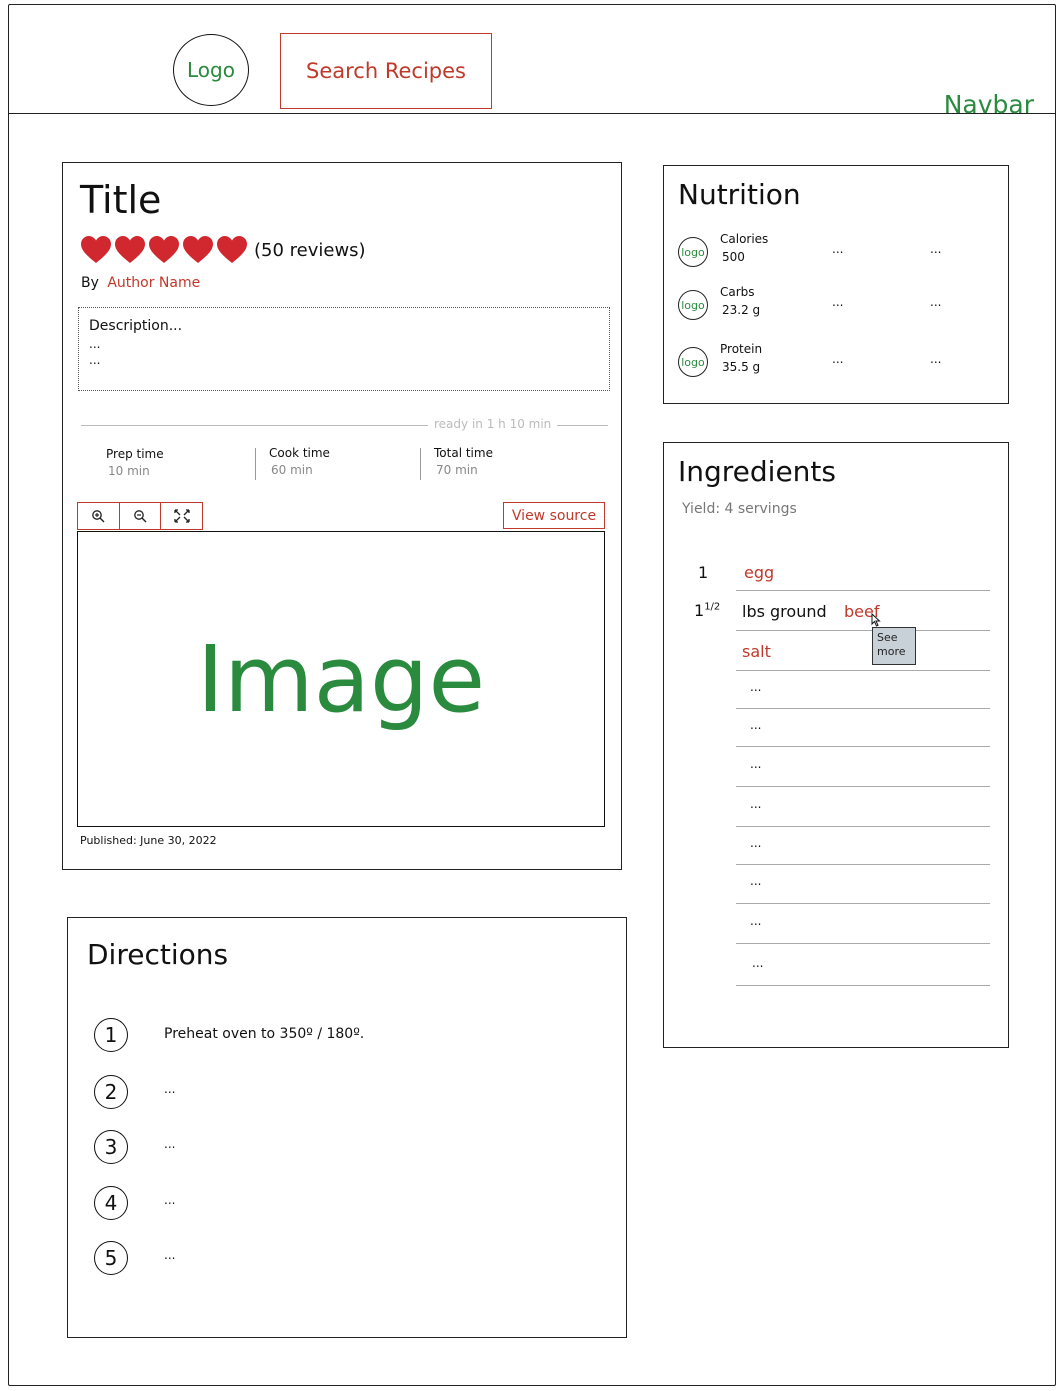  Describe the element at coordinates (129, 471) in the screenshot. I see `prep-time-value: 10 min` at that location.